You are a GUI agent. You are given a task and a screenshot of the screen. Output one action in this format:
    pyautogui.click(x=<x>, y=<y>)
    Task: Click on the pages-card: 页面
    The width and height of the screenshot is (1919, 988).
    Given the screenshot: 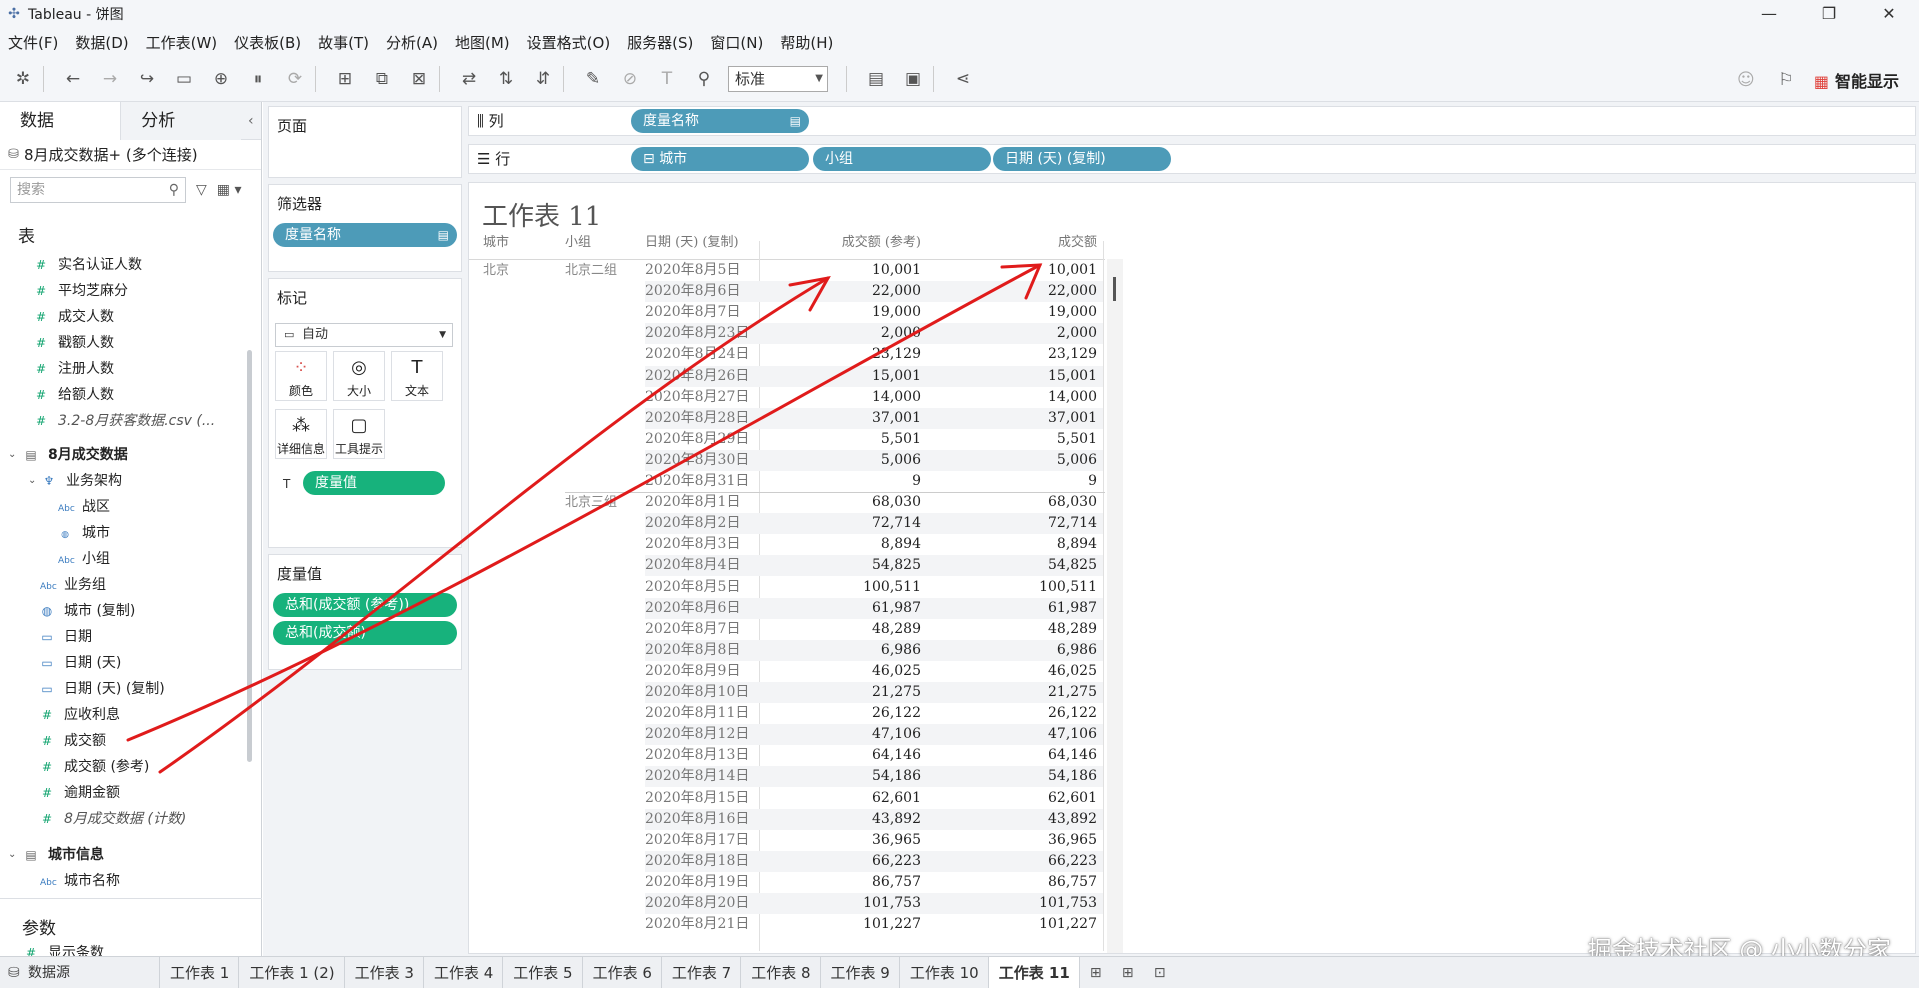 What is the action you would take?
    pyautogui.click(x=365, y=142)
    